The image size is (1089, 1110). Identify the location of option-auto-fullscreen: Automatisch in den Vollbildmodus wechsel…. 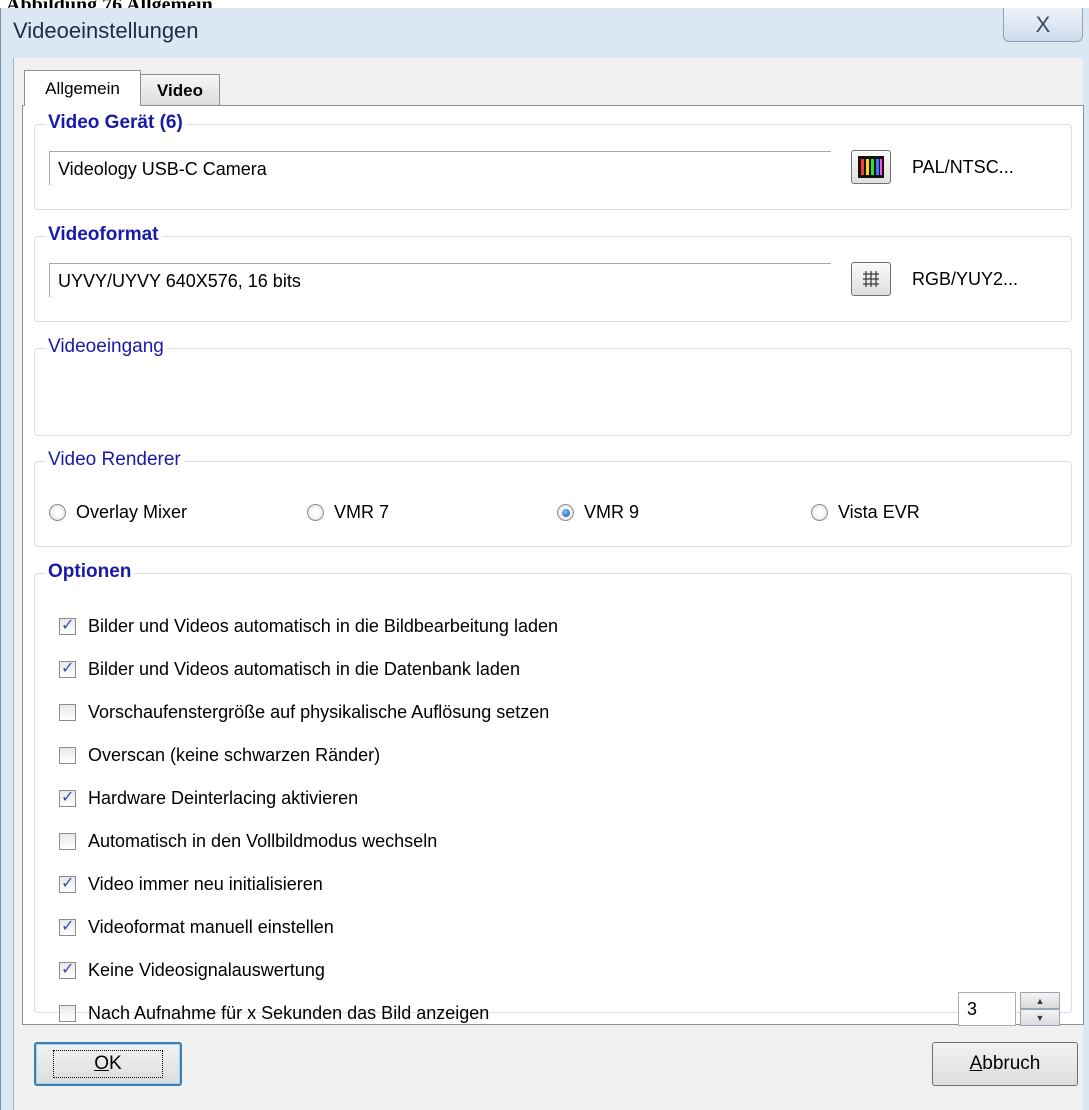
(248, 841).